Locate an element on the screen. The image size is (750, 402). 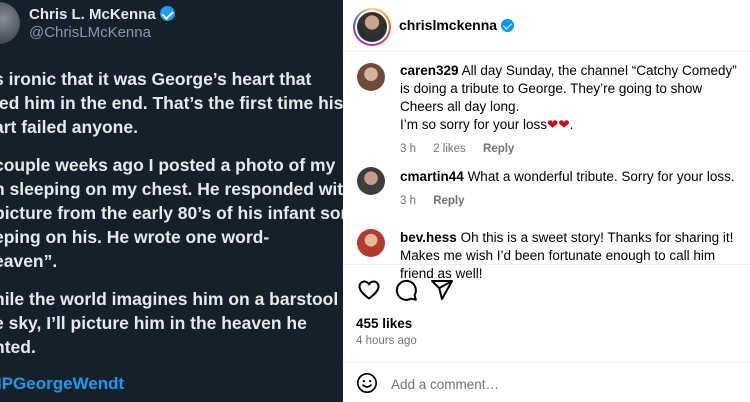
tweet-author-name: Chris L. McKenna is located at coordinates (102, 14).